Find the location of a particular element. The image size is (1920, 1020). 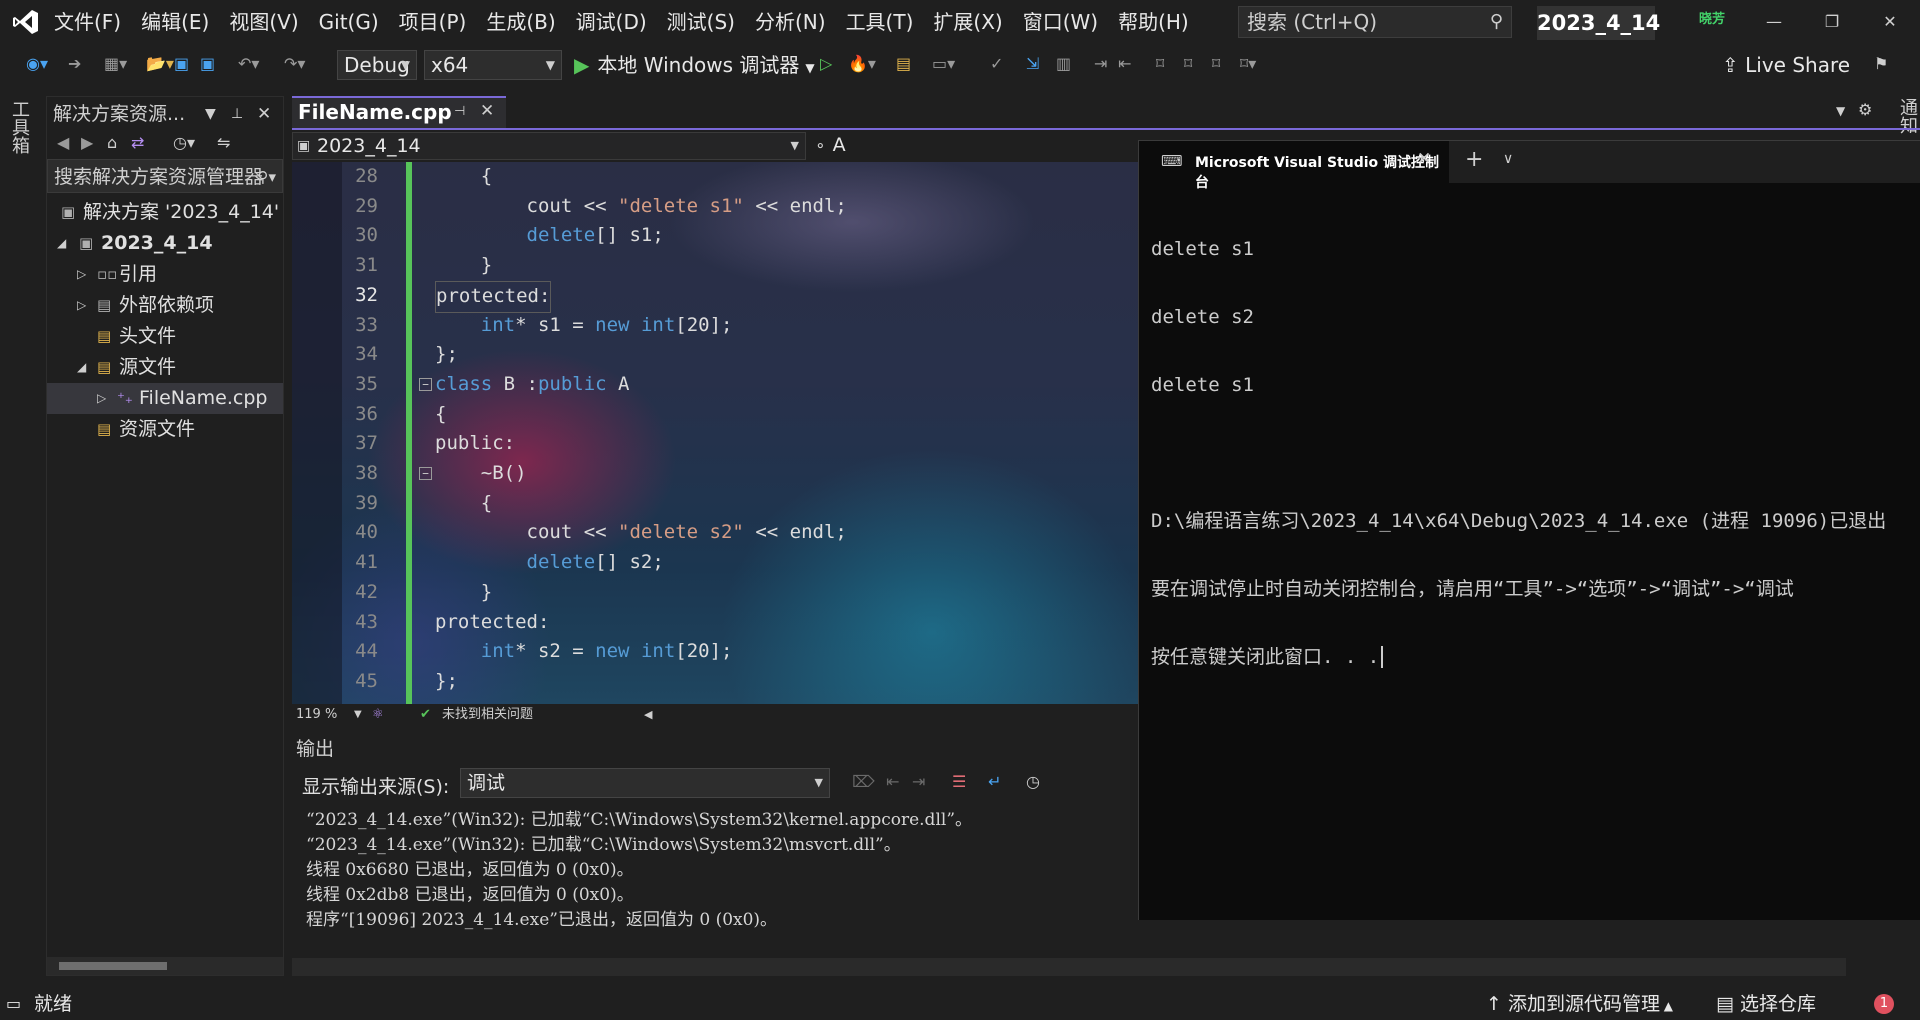

notification-badge: 1 is located at coordinates (1884, 1004).